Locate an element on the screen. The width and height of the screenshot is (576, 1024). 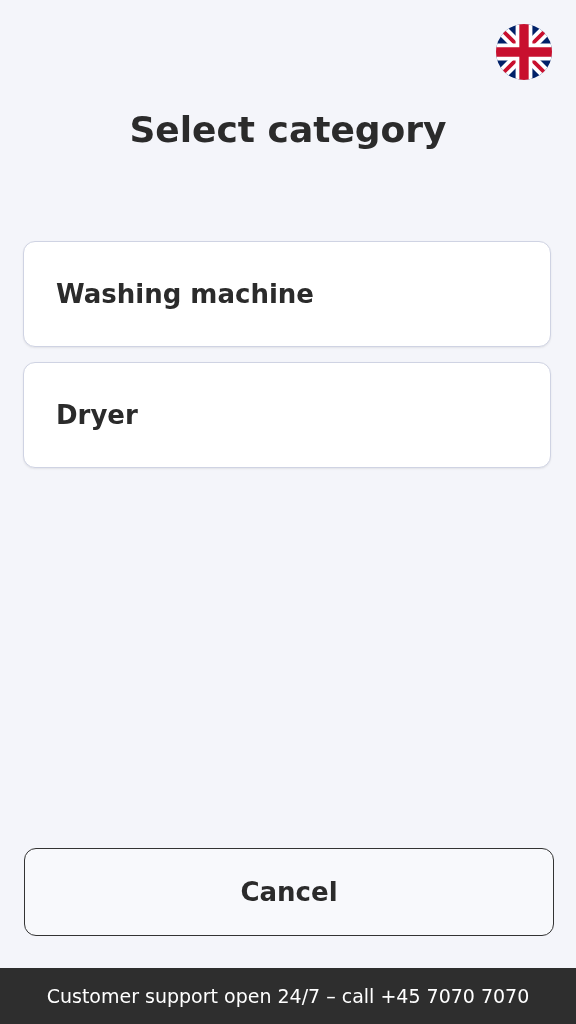
category-button: Dryer is located at coordinates (287, 415).